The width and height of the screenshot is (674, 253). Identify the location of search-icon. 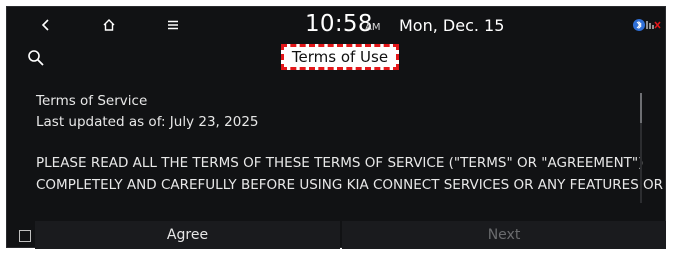
(36, 58).